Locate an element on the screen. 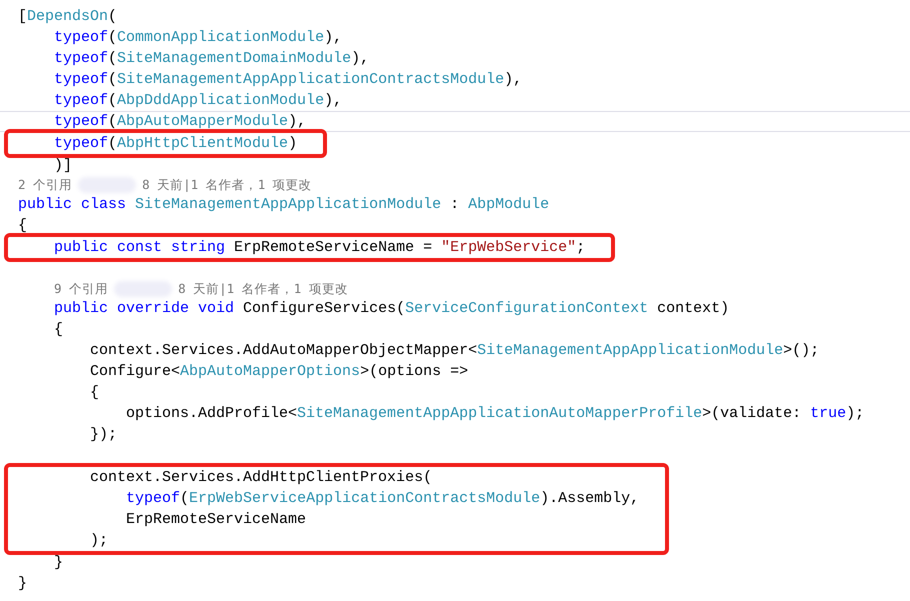  code-line: typeof(AbpAutoMapperModule), is located at coordinates (179, 121).